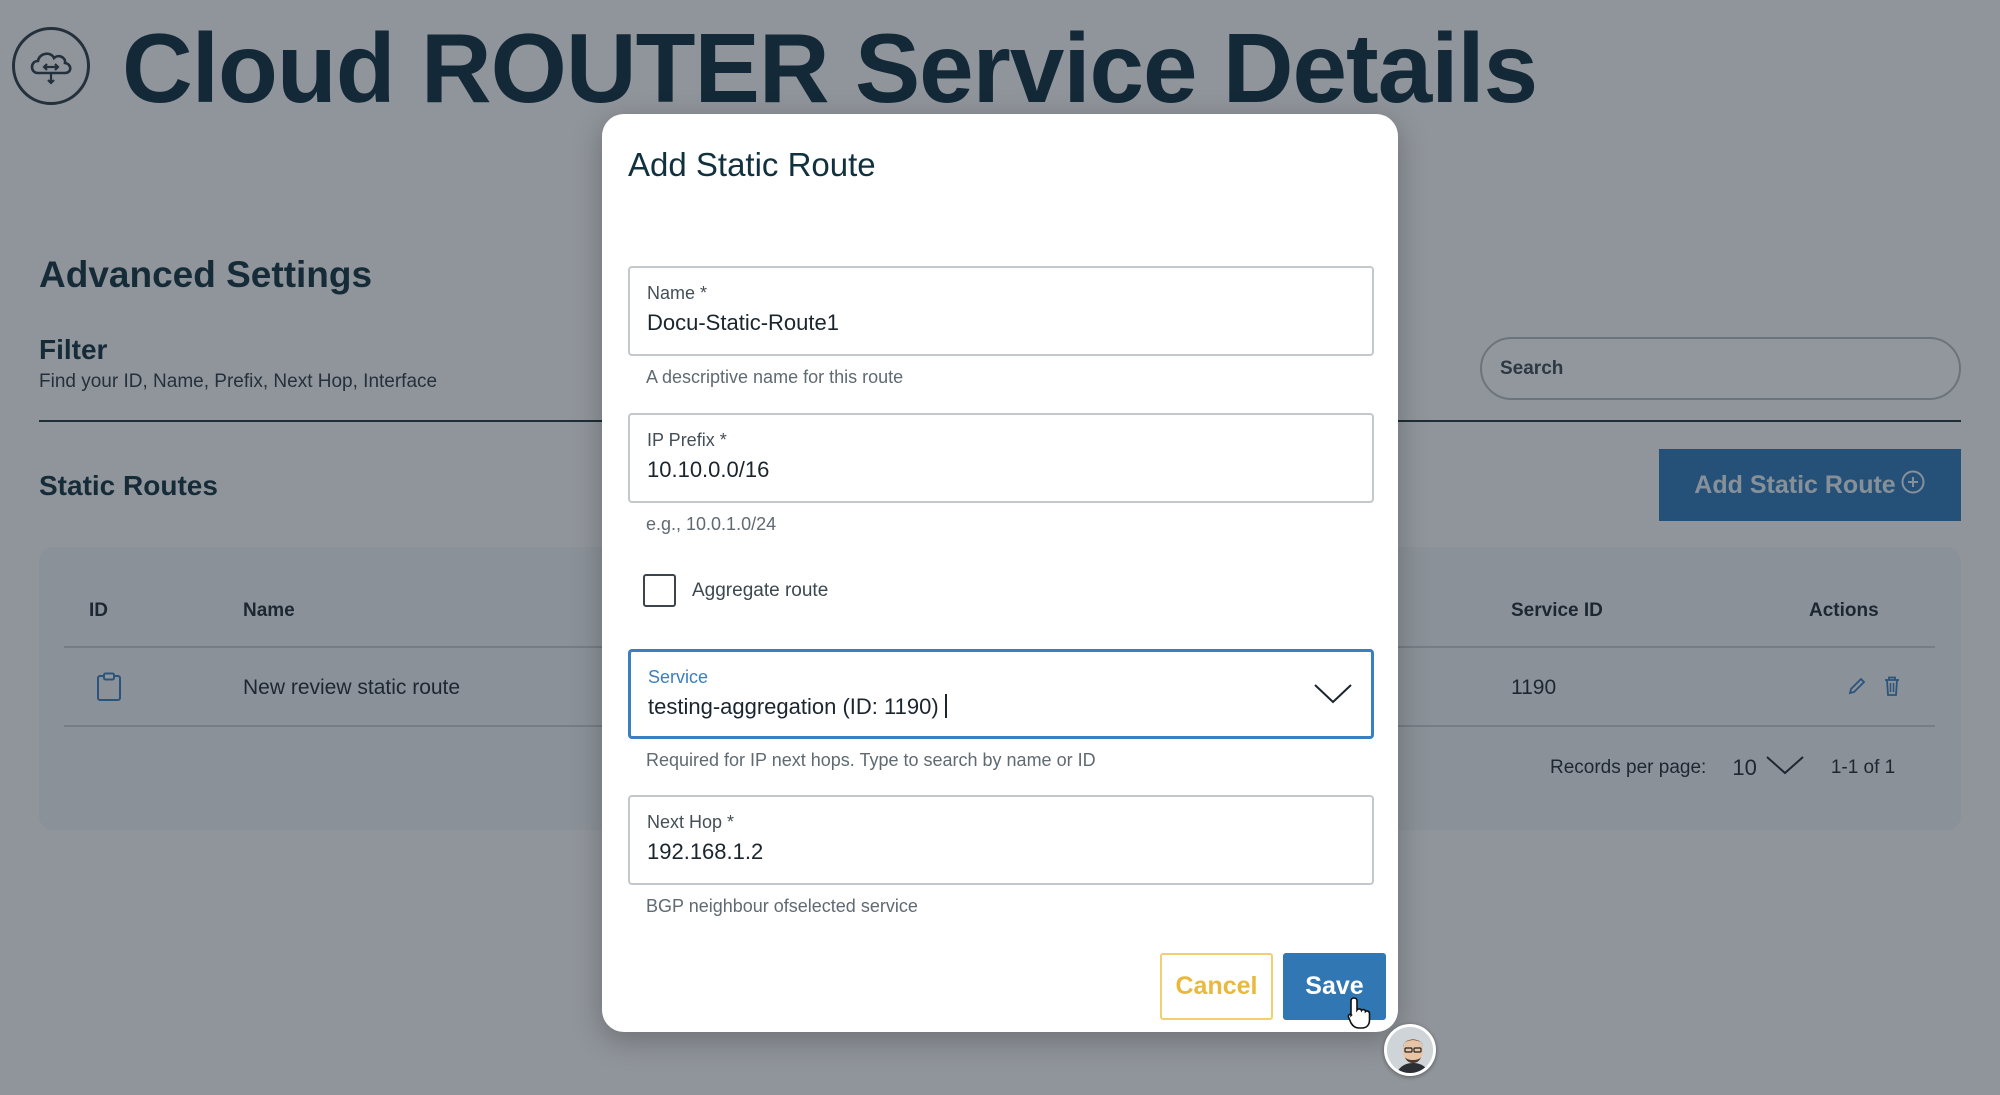  What do you see at coordinates (705, 851) in the screenshot?
I see `next-hop-value: 192.168.1.2` at bounding box center [705, 851].